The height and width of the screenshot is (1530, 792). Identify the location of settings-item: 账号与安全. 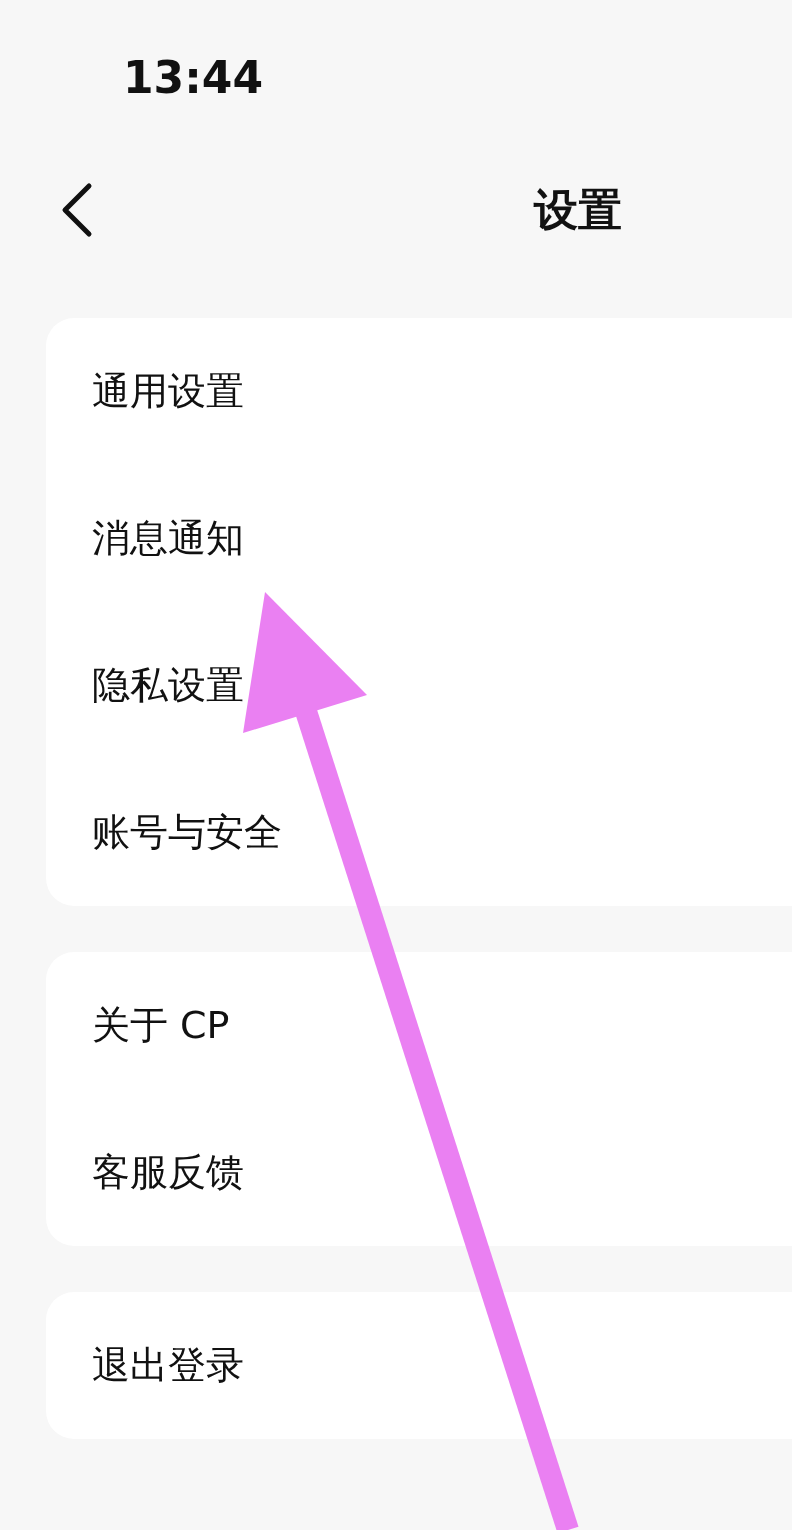
(419, 832).